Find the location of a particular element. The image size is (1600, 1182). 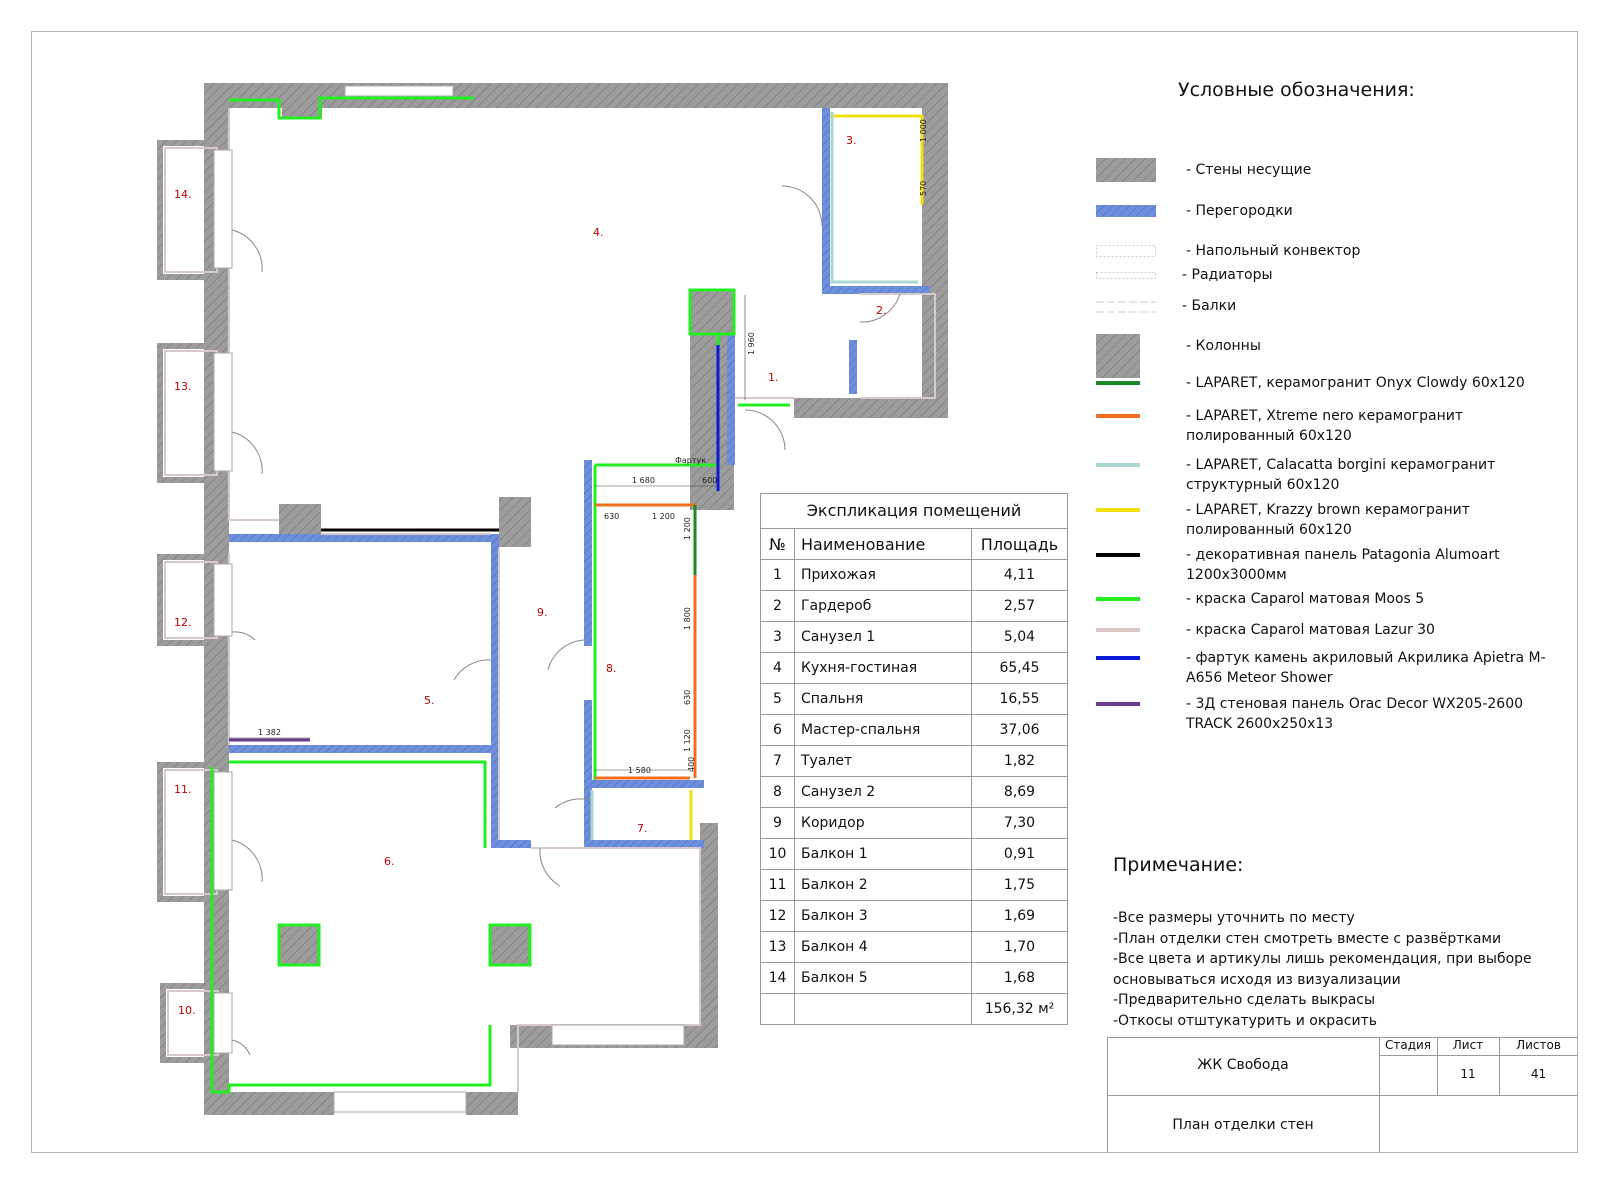

notes-title: Примечание: is located at coordinates (1178, 865).